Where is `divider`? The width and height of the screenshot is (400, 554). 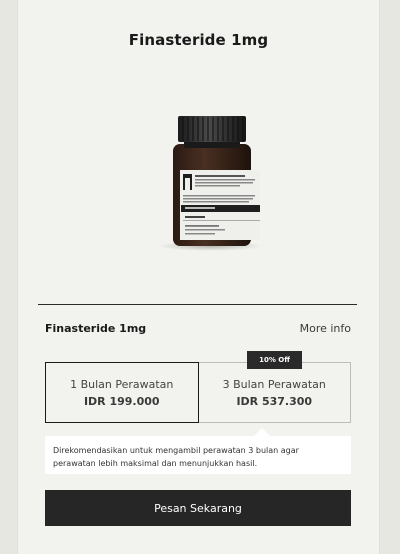 divider is located at coordinates (197, 304).